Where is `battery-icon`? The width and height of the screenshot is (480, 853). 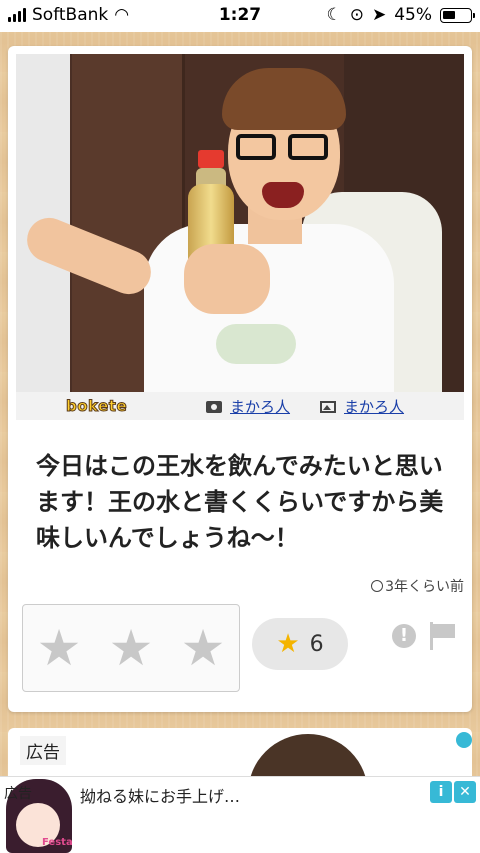
battery-icon is located at coordinates (457, 15).